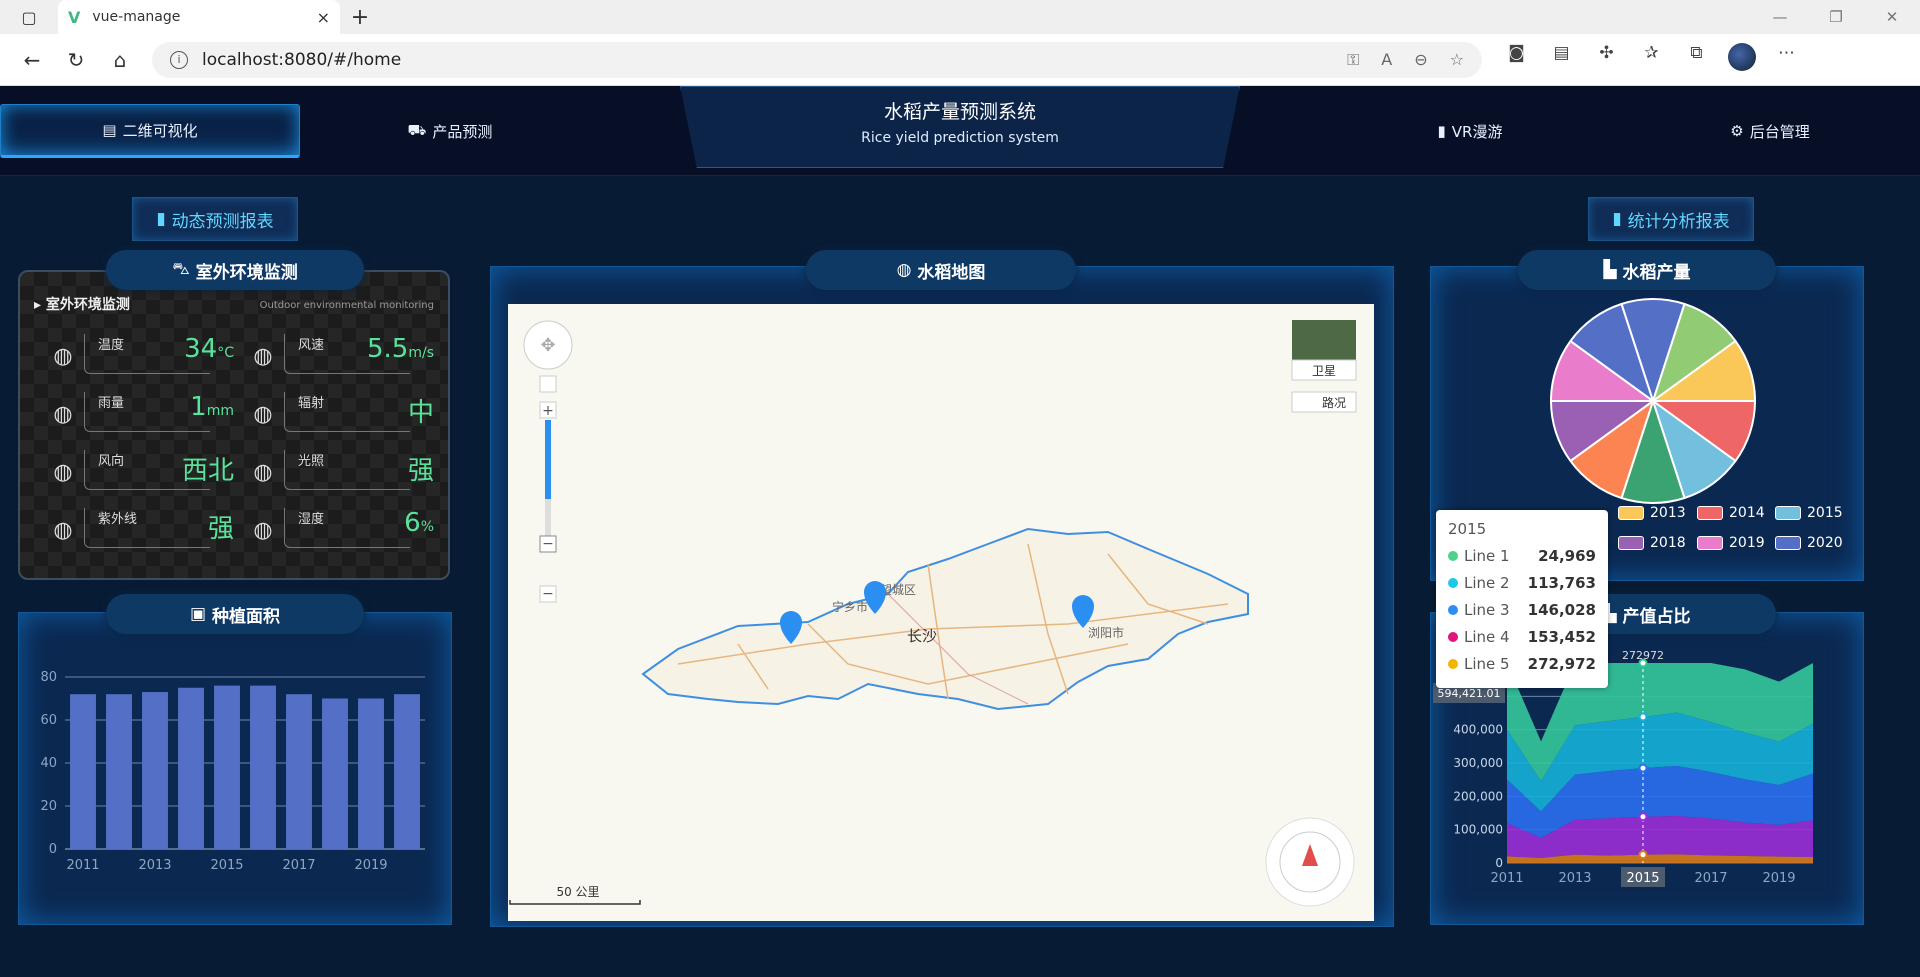  Describe the element at coordinates (222, 221) in the screenshot. I see `button-label: 动态预测报表` at that location.